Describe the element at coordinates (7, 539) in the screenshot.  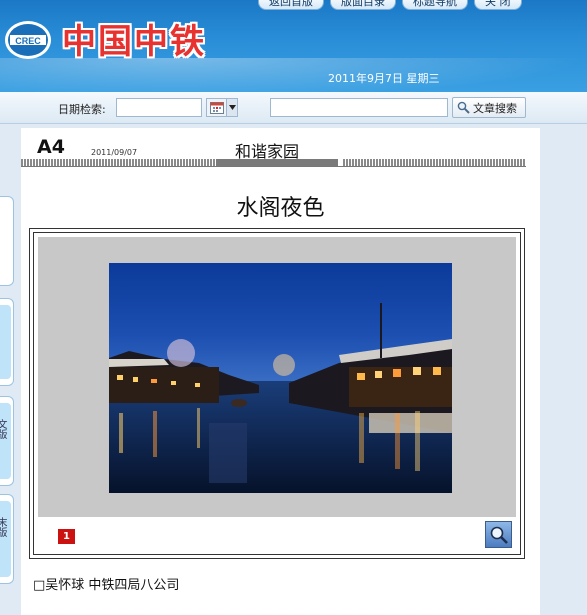
I see `side-tab-4: 末版` at that location.